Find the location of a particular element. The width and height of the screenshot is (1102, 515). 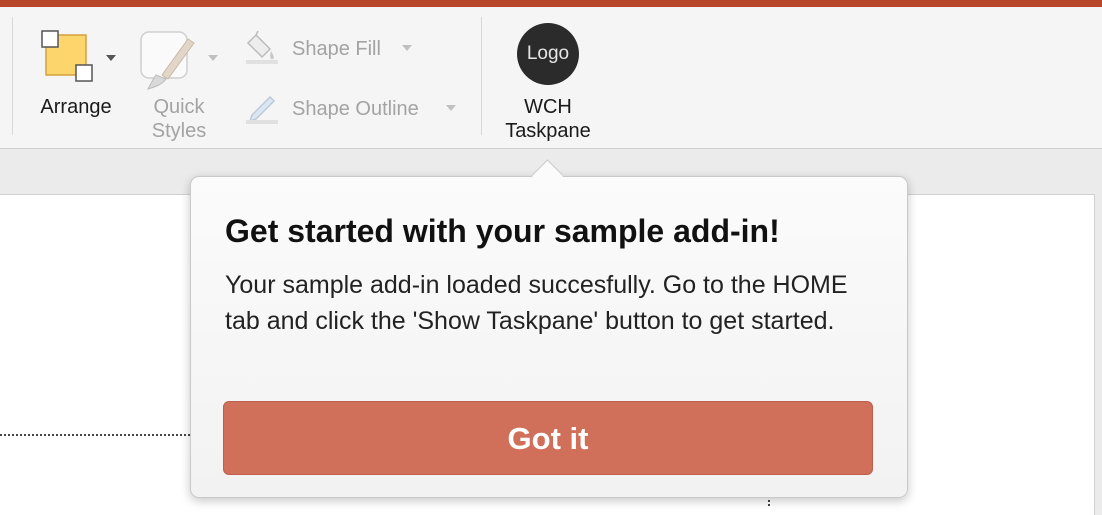

quick-styles-icon is located at coordinates (167, 60).